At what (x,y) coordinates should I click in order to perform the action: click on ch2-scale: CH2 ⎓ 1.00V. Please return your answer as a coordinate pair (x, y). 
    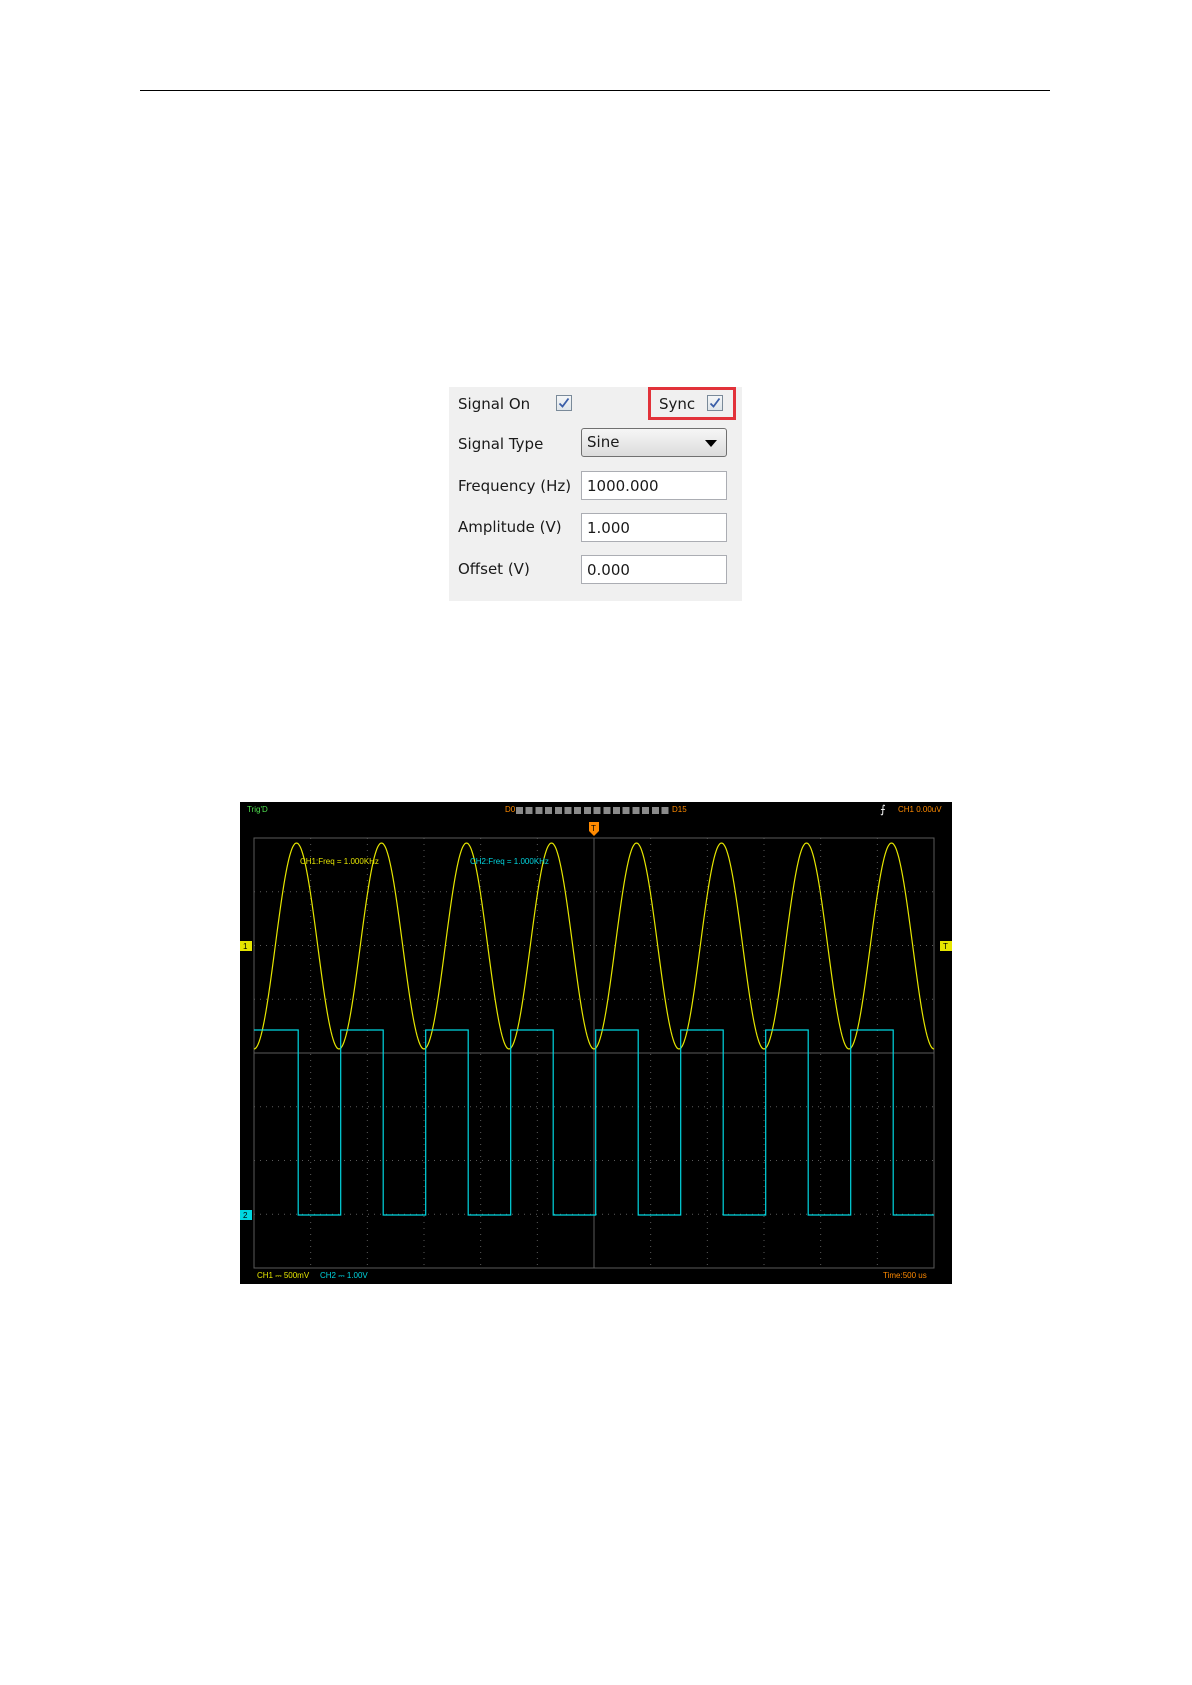
    Looking at the image, I should click on (344, 1275).